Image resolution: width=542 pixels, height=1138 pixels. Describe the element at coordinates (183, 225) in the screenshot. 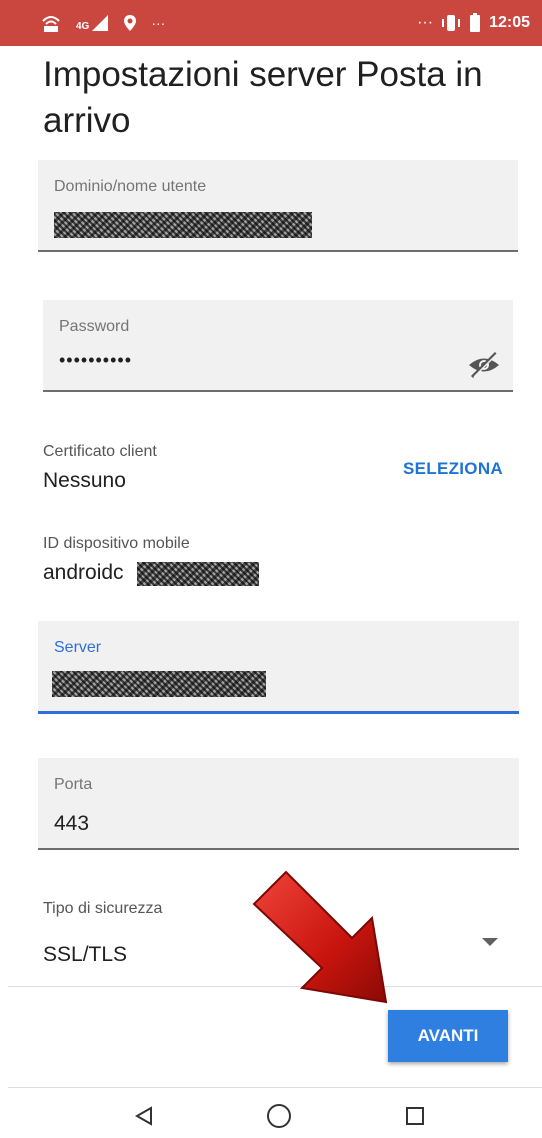

I see `redacted-username` at that location.